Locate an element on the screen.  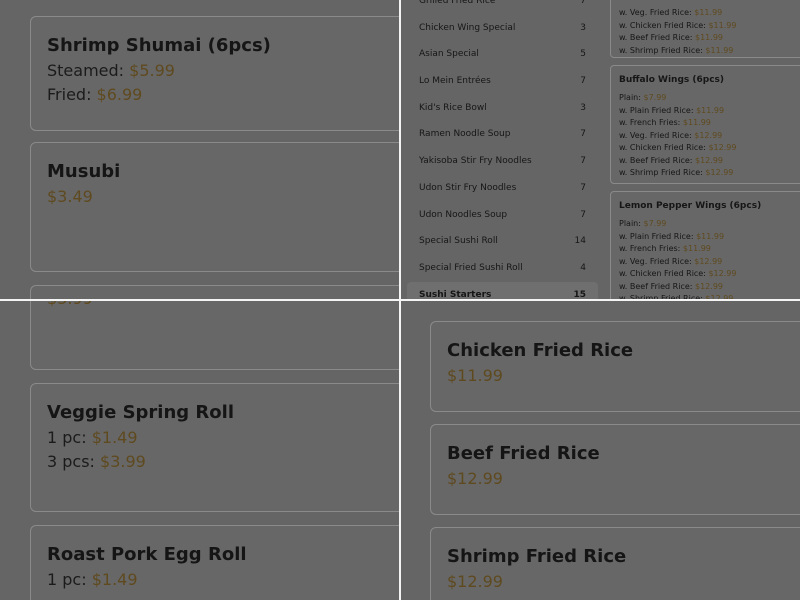
category-item: Asian Special 5 is located at coordinates (502, 54).